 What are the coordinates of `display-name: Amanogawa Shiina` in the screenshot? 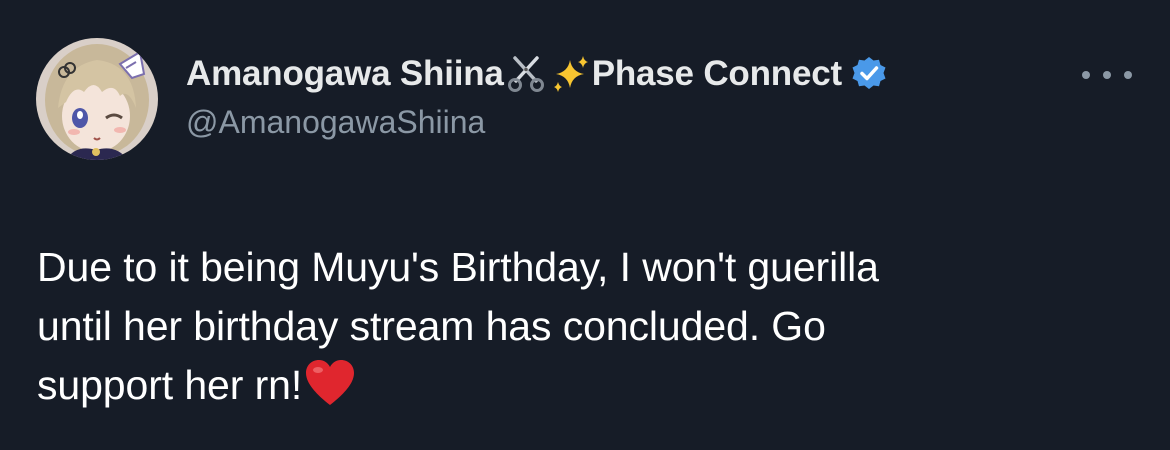 It's located at (345, 74).